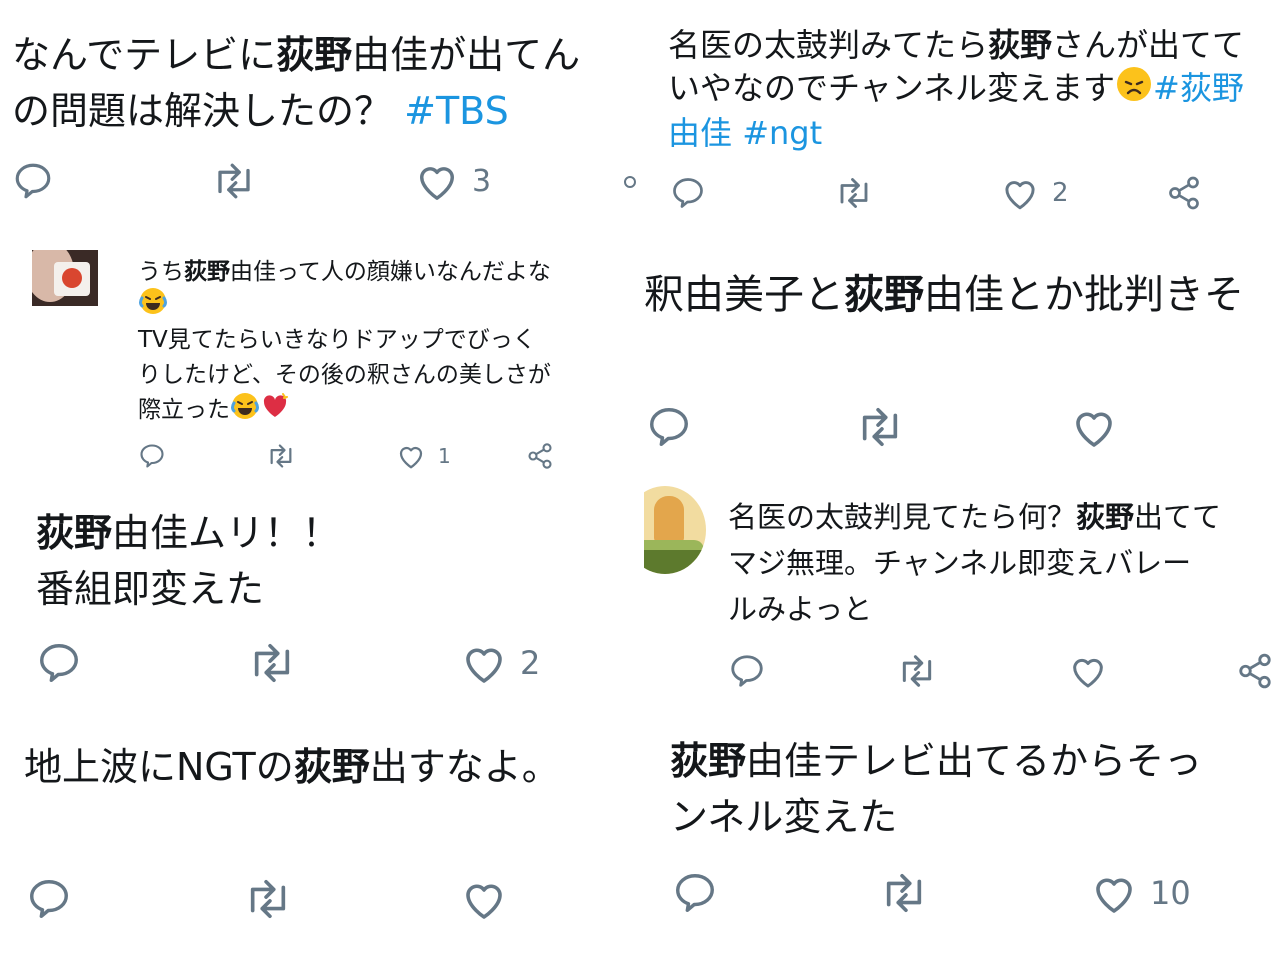 This screenshot has height=960, width=1280. I want to click on tweet-text-line-1: 釈由美子と荻野由佳とか批判きそ, so click(944, 291).